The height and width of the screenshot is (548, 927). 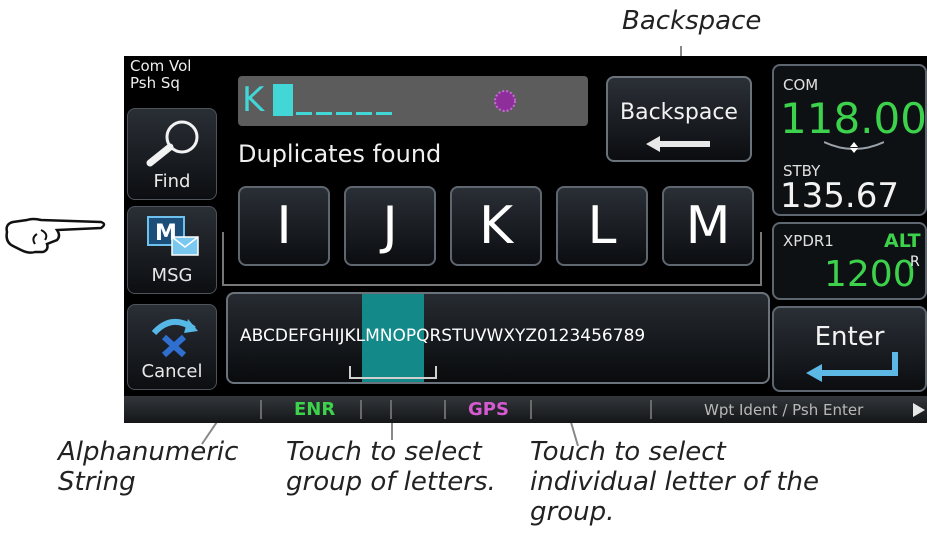 What do you see at coordinates (849, 337) in the screenshot?
I see `enter-label: Enter` at bounding box center [849, 337].